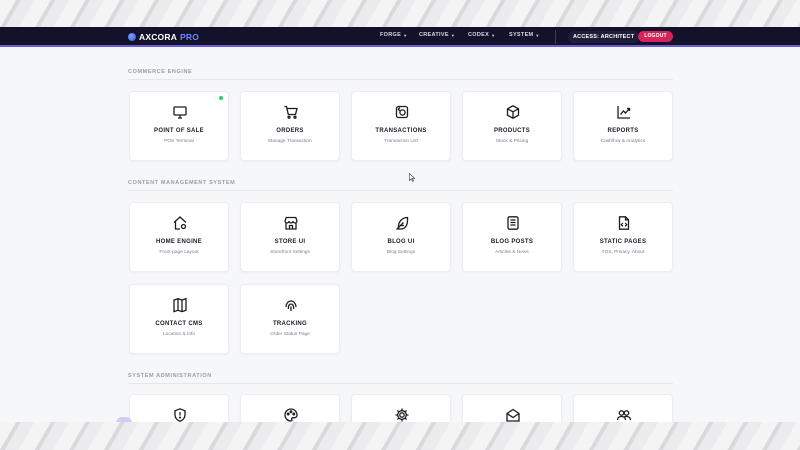  Describe the element at coordinates (623, 252) in the screenshot. I see `card-subtitle: TOS, Privacy, About` at that location.